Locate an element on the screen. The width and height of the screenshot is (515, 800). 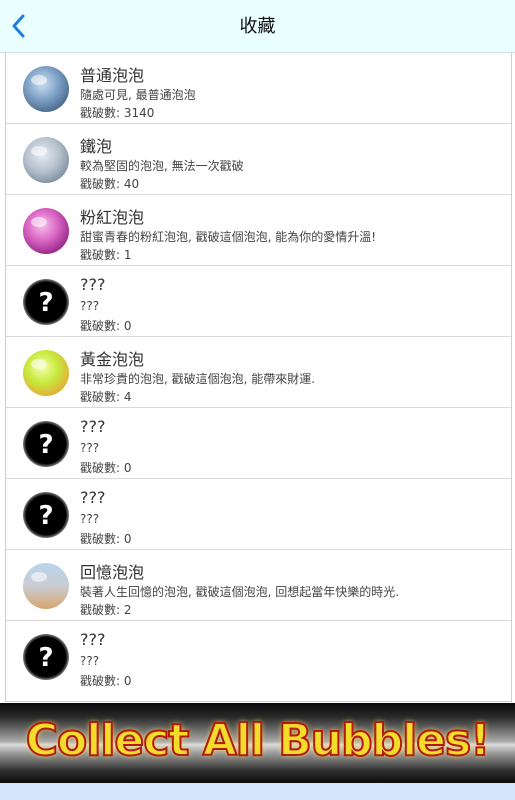
ad-banner: Collect All Bubbles! is located at coordinates (257, 743).